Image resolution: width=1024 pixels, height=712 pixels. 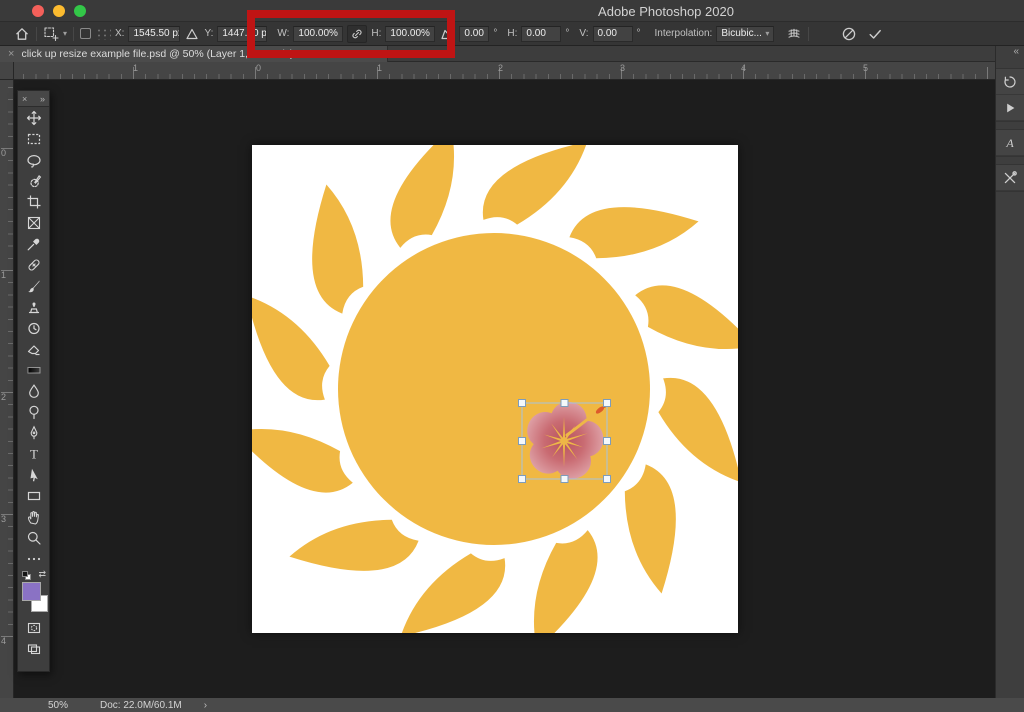 What do you see at coordinates (512, 11) in the screenshot?
I see `title-bar: Adobe Photoshop 2020` at bounding box center [512, 11].